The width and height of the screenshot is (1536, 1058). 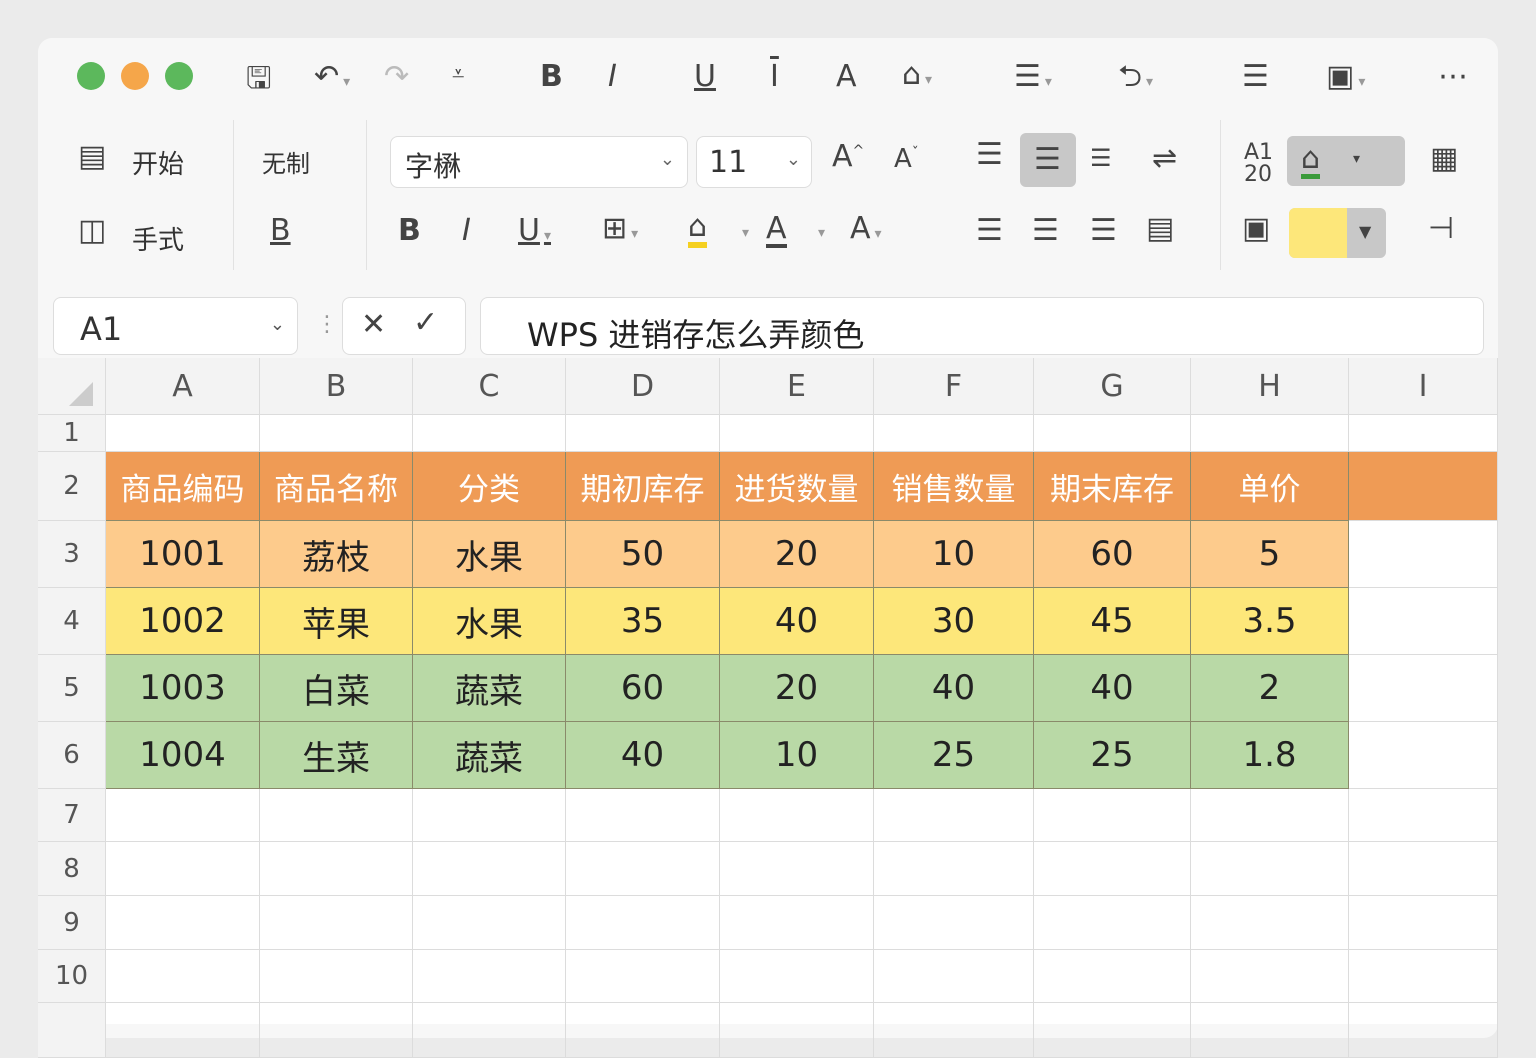 What do you see at coordinates (336, 755) in the screenshot?
I see `data-cell: 生菜` at bounding box center [336, 755].